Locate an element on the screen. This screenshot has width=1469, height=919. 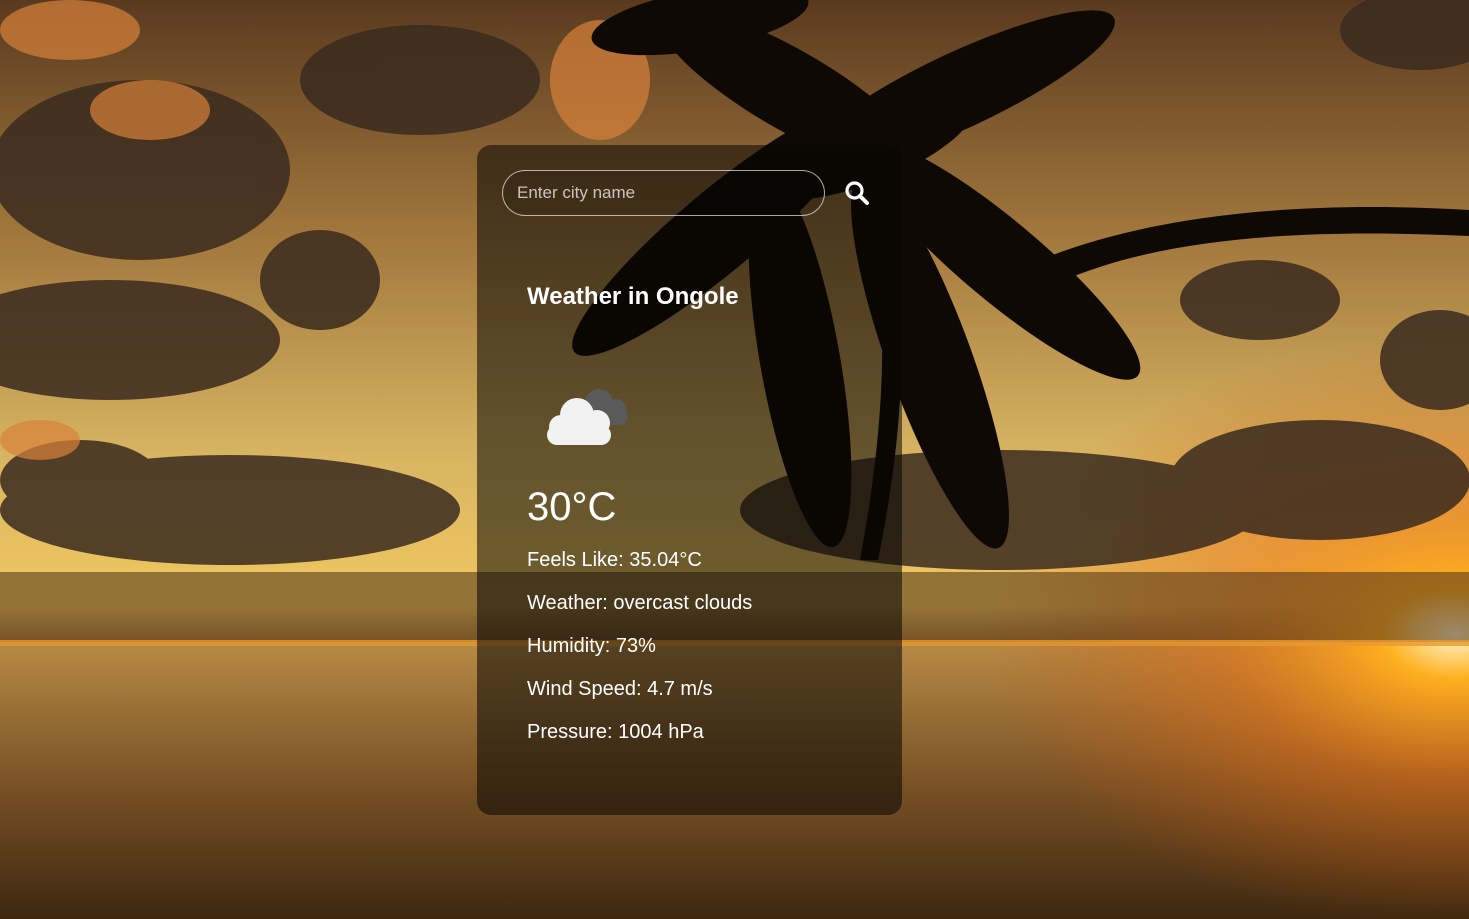
search-bar is located at coordinates (688, 193).